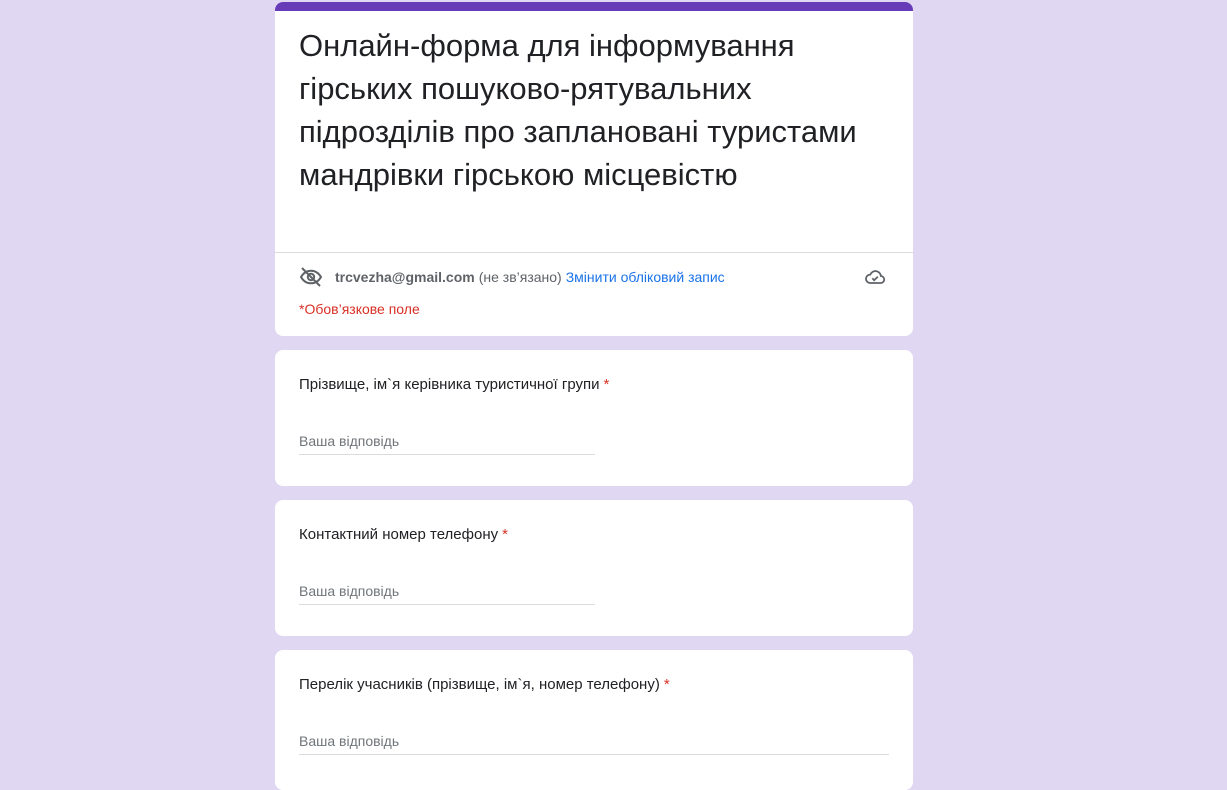  What do you see at coordinates (447, 591) in the screenshot?
I see `phone-input` at bounding box center [447, 591].